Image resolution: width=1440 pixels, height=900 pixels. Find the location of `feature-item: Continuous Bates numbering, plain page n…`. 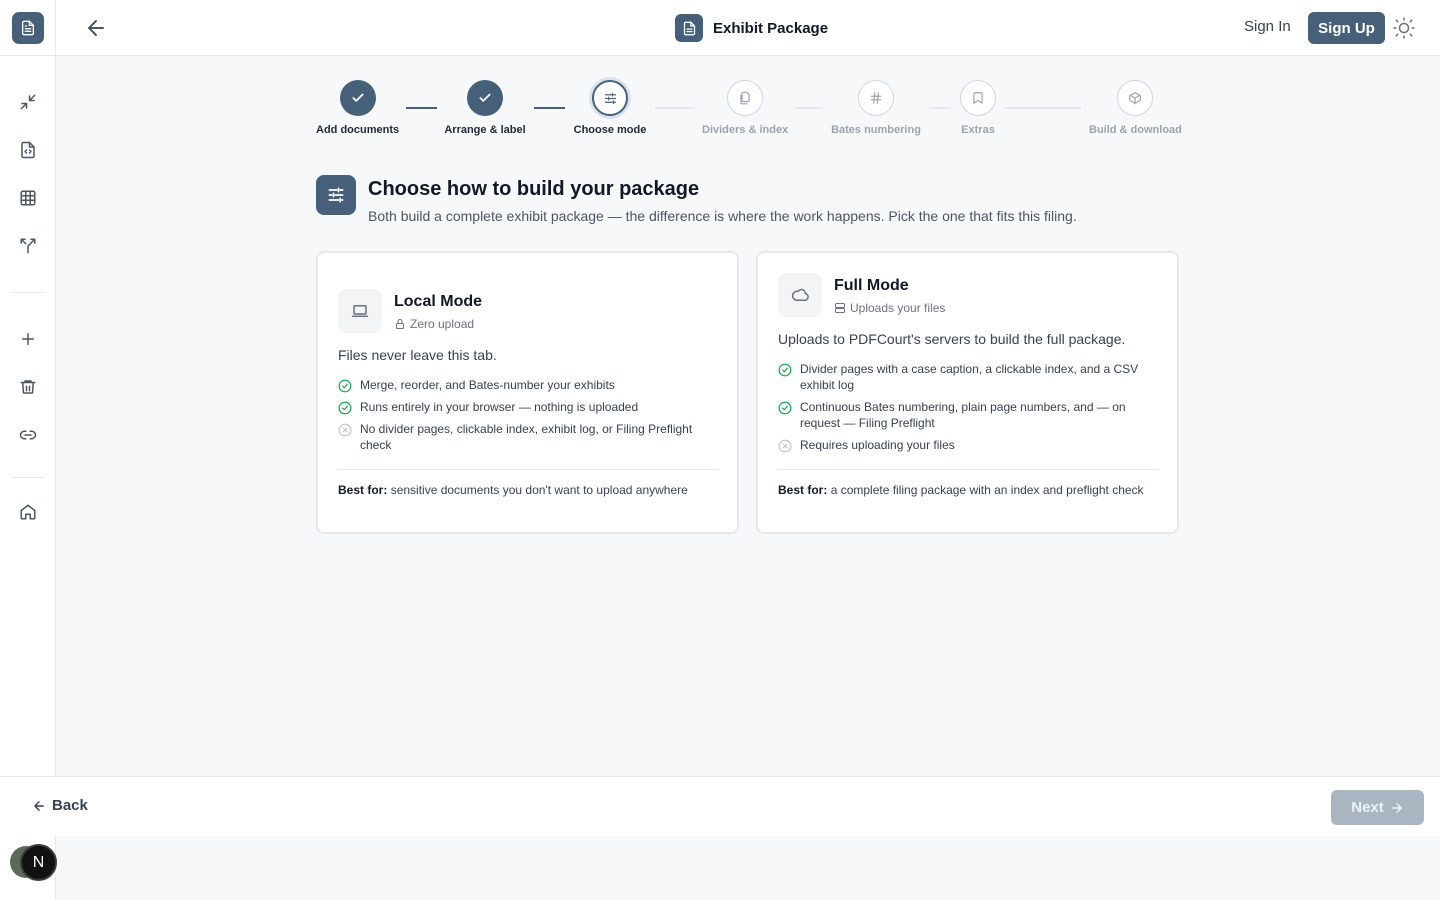

feature-item: Continuous Bates numbering, plain page n… is located at coordinates (968, 415).